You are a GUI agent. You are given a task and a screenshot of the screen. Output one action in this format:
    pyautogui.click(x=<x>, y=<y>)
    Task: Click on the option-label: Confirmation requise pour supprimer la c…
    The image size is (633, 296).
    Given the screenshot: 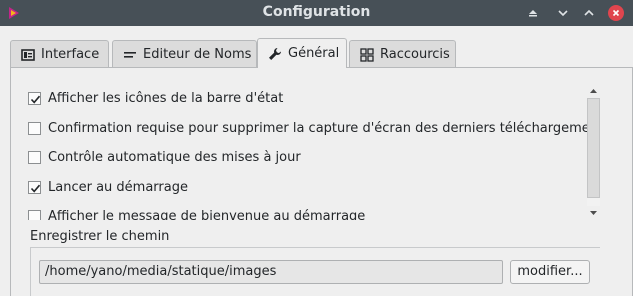 What is the action you would take?
    pyautogui.click(x=318, y=128)
    